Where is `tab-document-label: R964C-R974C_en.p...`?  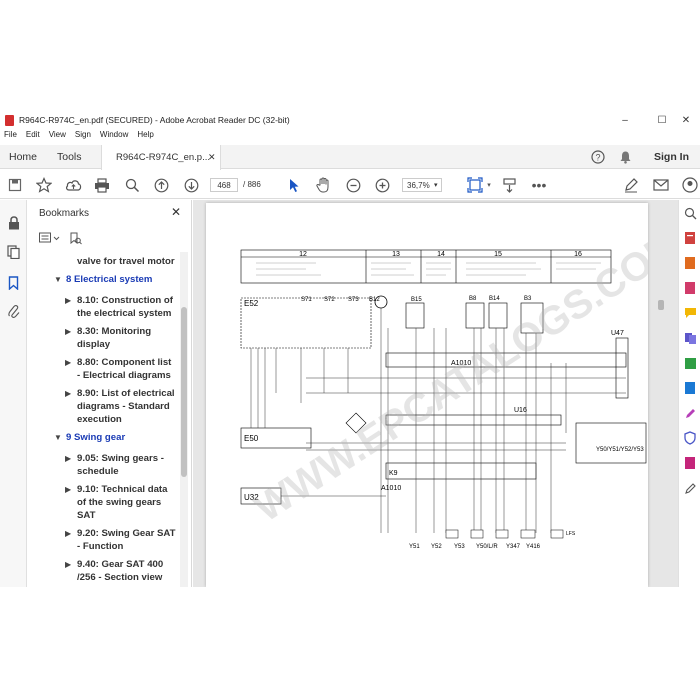 tab-document-label: R964C-R974C_en.p... is located at coordinates (163, 157).